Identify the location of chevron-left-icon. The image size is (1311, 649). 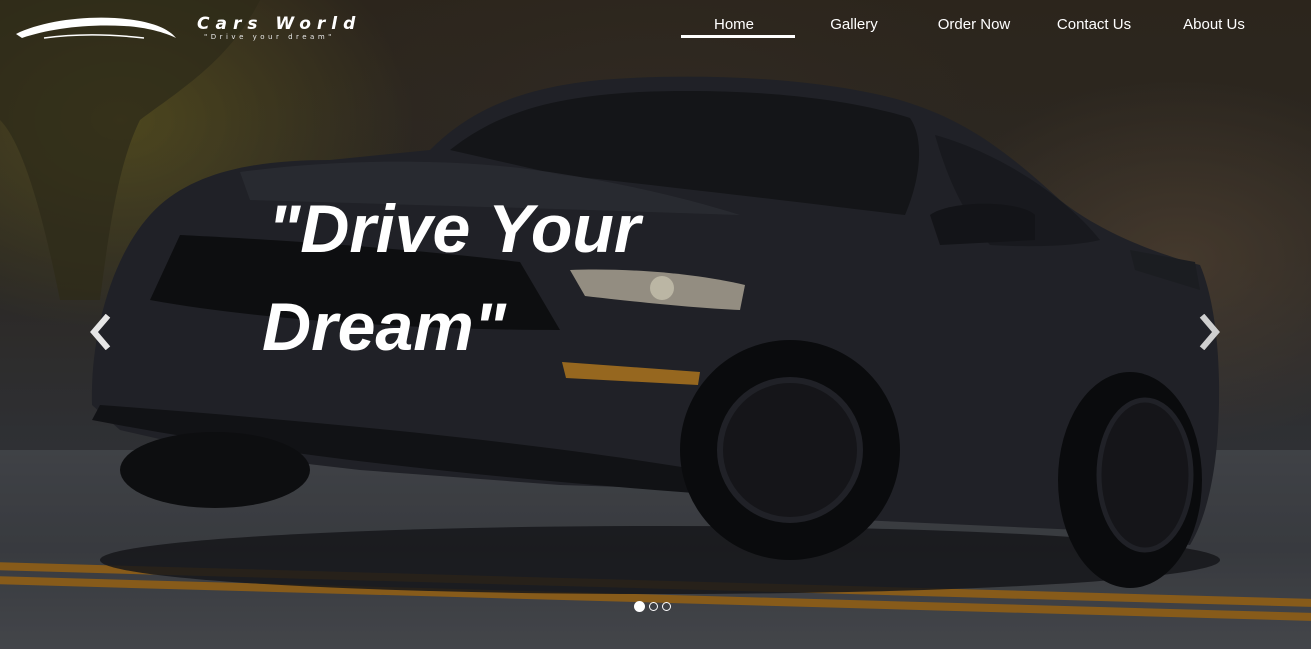
(100, 332).